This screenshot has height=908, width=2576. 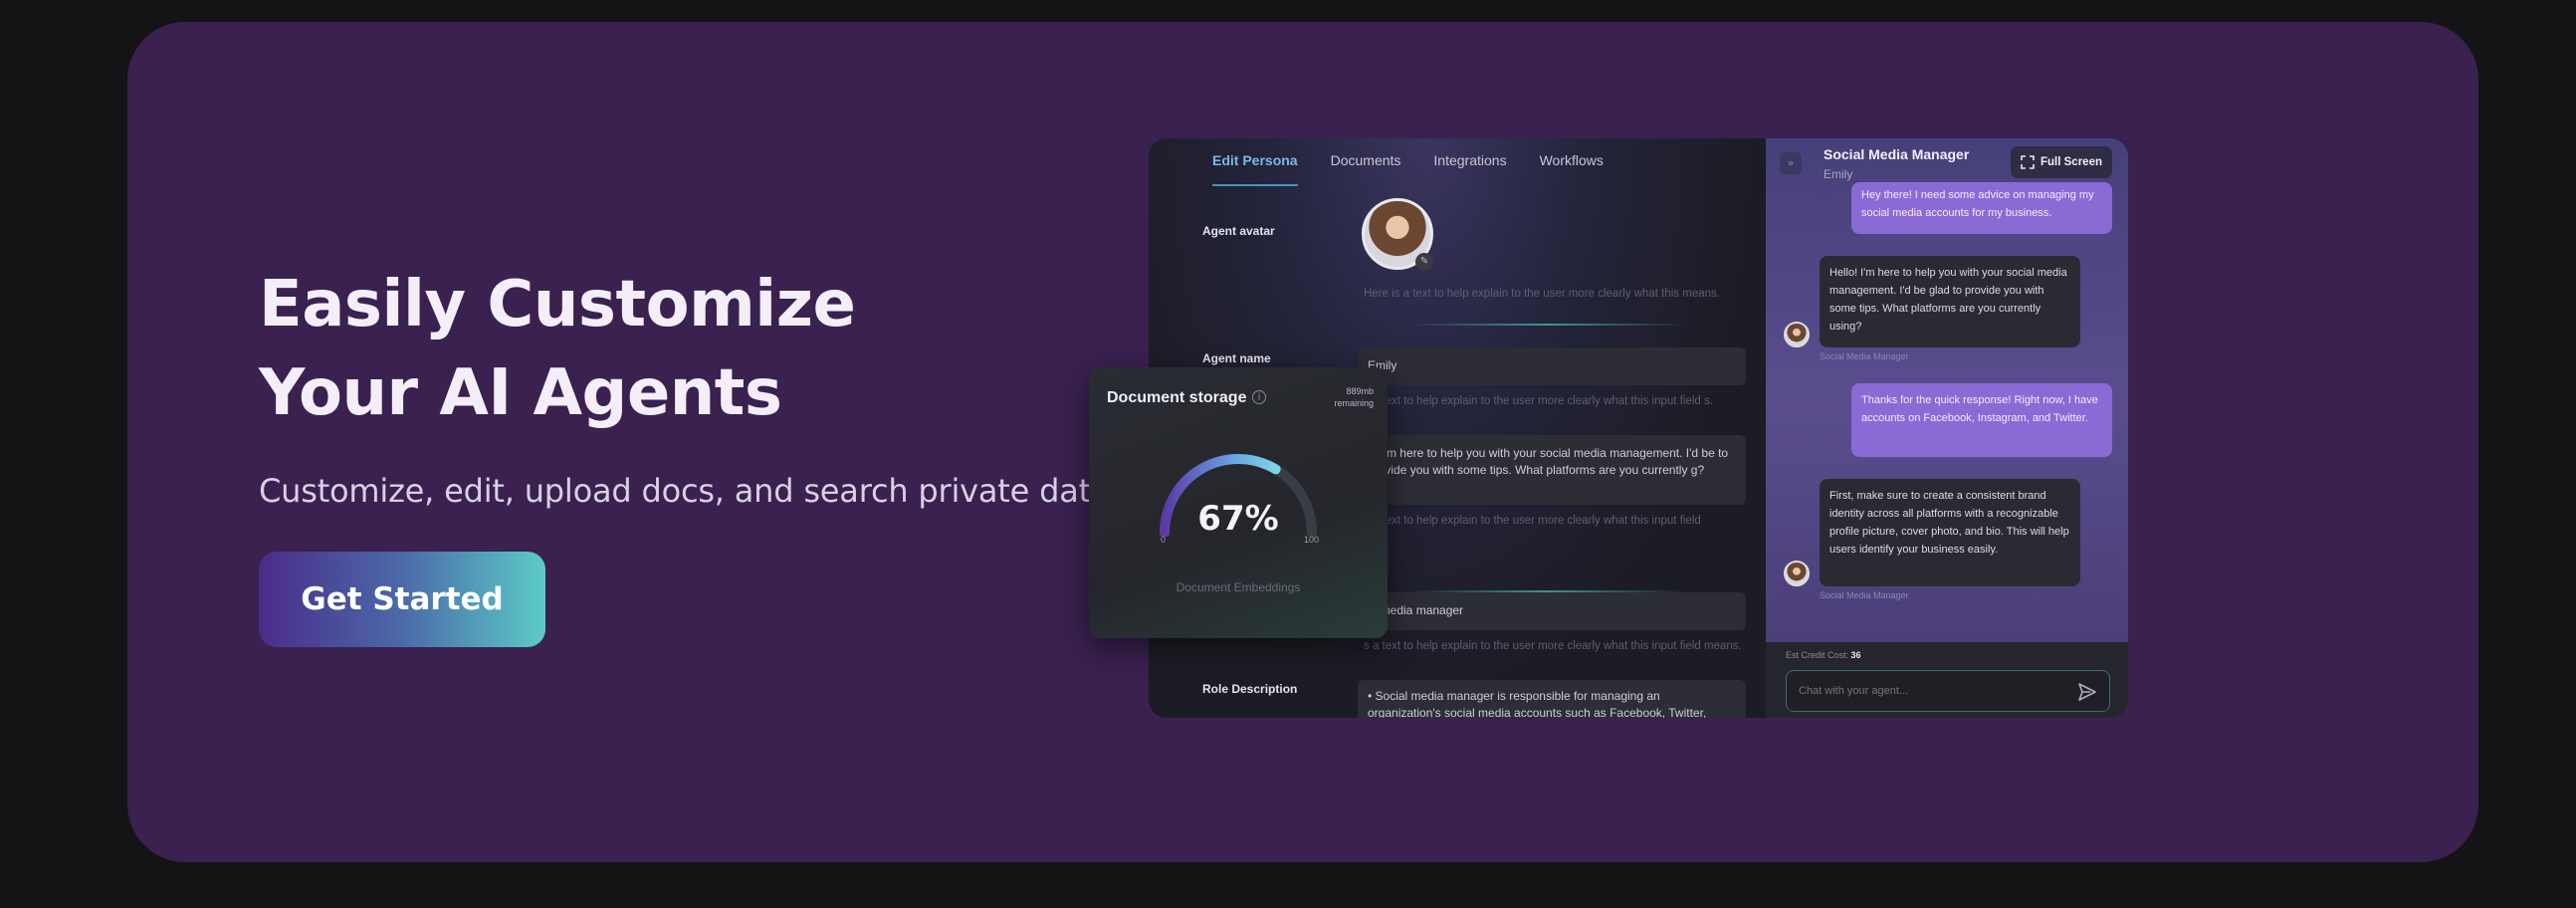 I want to click on hero-title-line-1: Easily Customize, so click(x=557, y=304).